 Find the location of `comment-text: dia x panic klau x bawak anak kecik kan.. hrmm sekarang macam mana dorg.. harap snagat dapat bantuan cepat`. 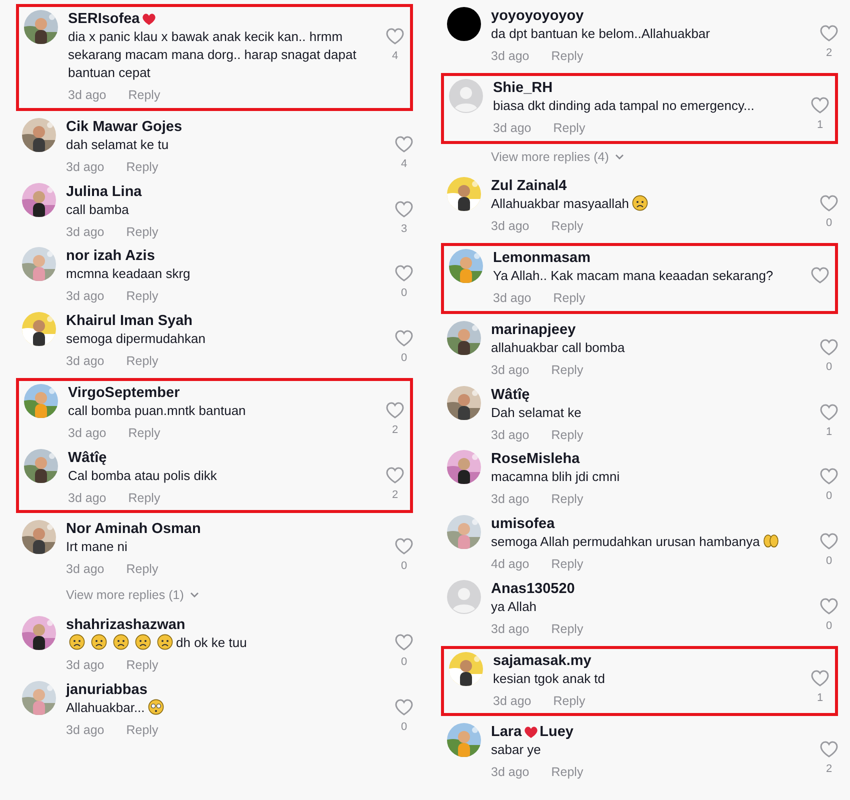

comment-text: dia x panic klau x bawak anak kecik kan.. hrmm sekarang macam mana dorg.. harap snagat dapat bantuan cepat is located at coordinates (212, 54).